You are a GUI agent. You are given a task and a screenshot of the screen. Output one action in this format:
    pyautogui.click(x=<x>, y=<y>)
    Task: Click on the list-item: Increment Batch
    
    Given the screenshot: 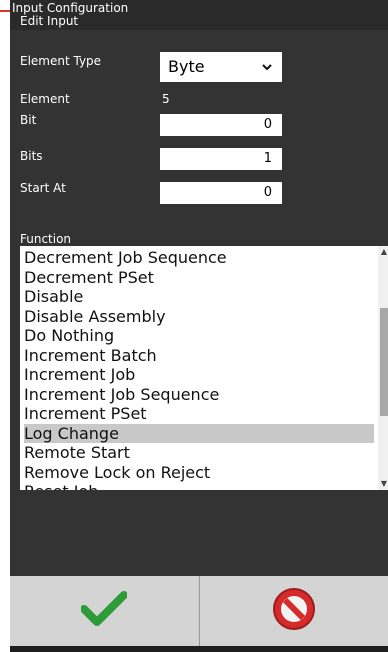 What is the action you would take?
    pyautogui.click(x=199, y=356)
    